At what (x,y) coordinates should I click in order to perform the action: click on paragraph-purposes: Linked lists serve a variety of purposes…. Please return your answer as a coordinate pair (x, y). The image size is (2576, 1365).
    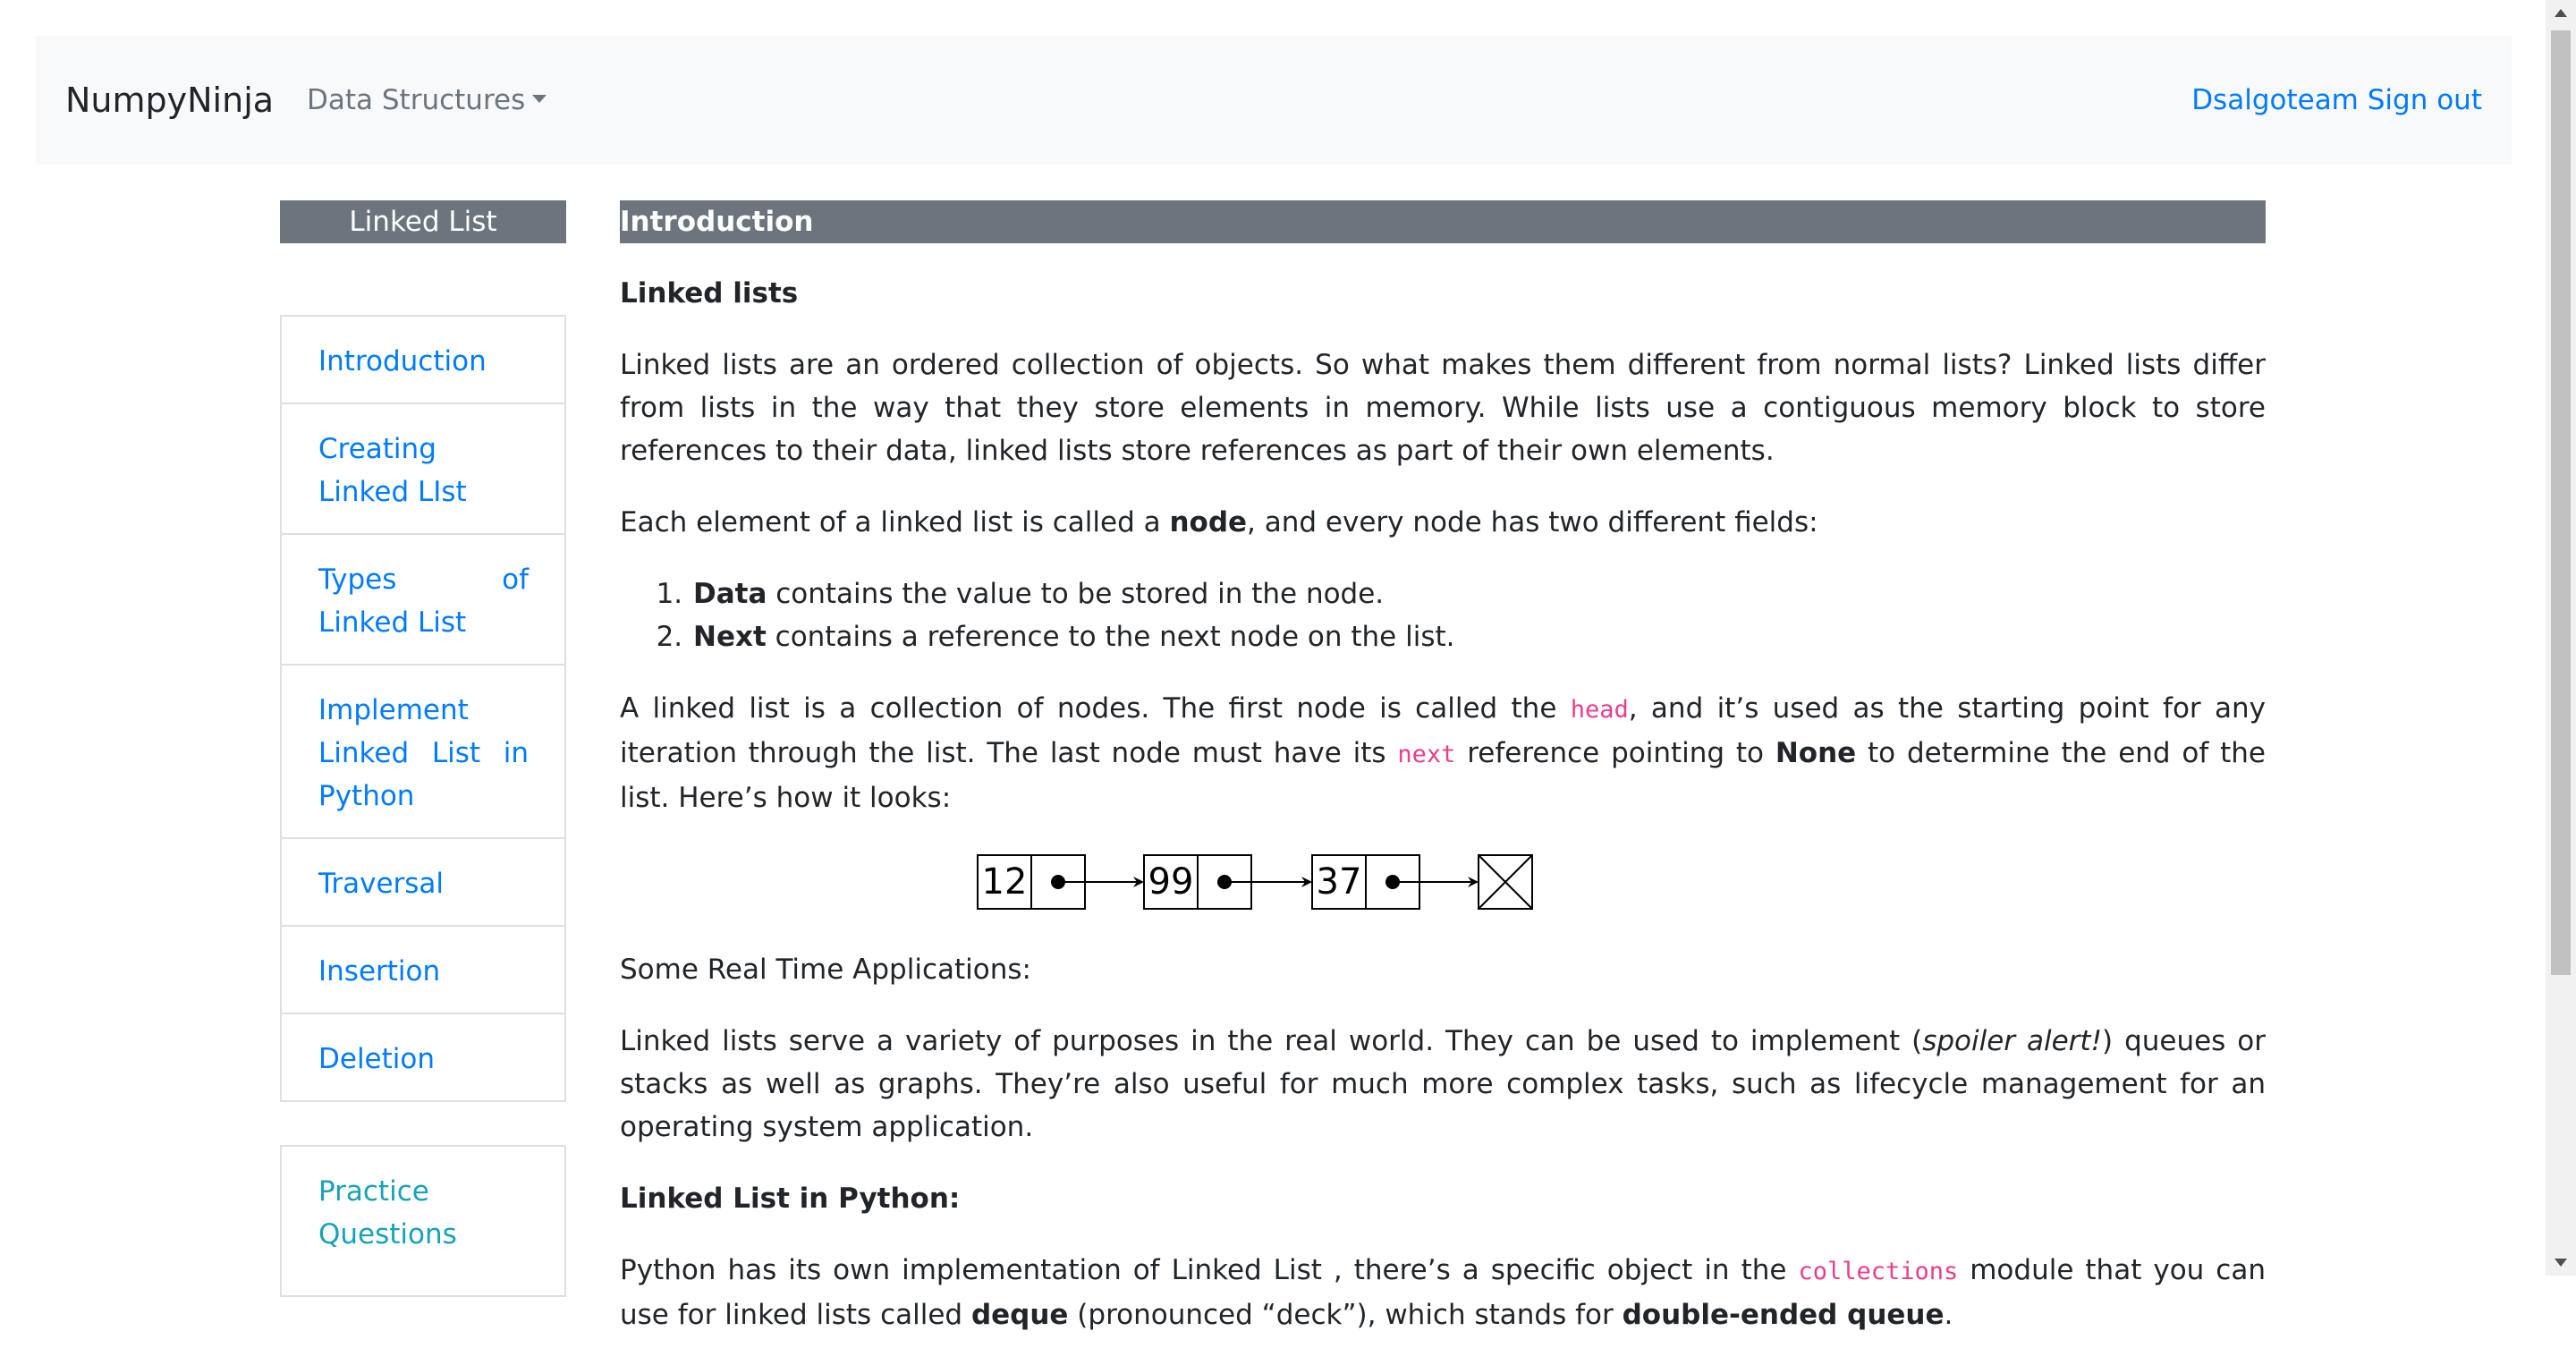
    Looking at the image, I should click on (1443, 1084).